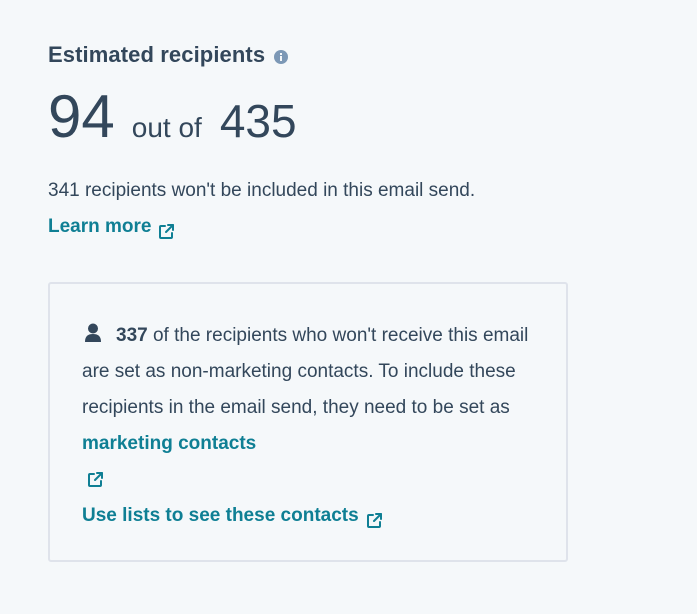  What do you see at coordinates (132, 335) in the screenshot?
I see `non-marketing-count: 337` at bounding box center [132, 335].